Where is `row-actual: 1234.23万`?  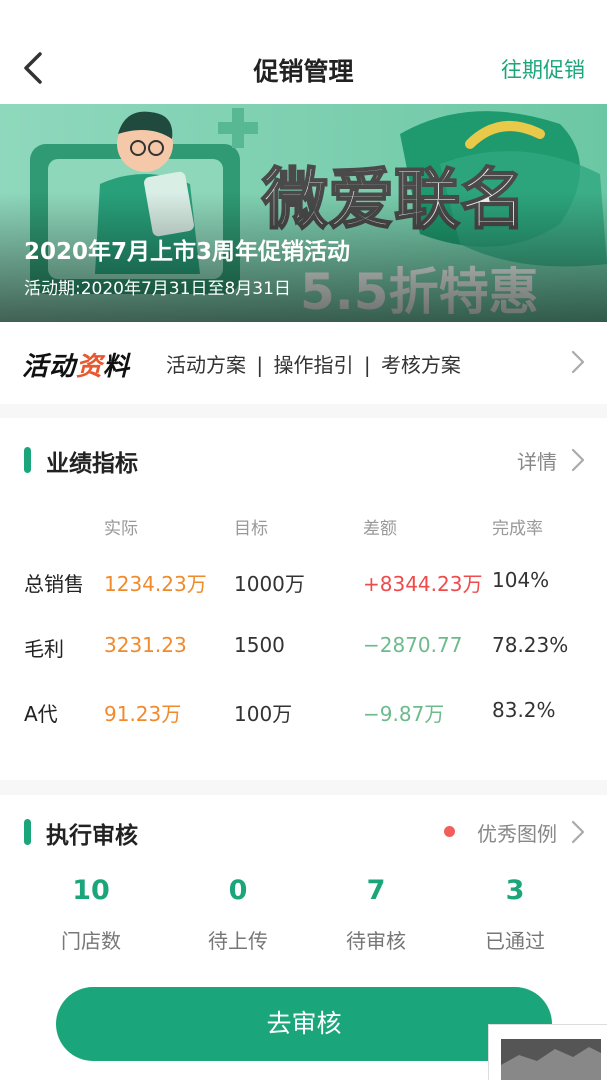
row-actual: 1234.23万 is located at coordinates (155, 584).